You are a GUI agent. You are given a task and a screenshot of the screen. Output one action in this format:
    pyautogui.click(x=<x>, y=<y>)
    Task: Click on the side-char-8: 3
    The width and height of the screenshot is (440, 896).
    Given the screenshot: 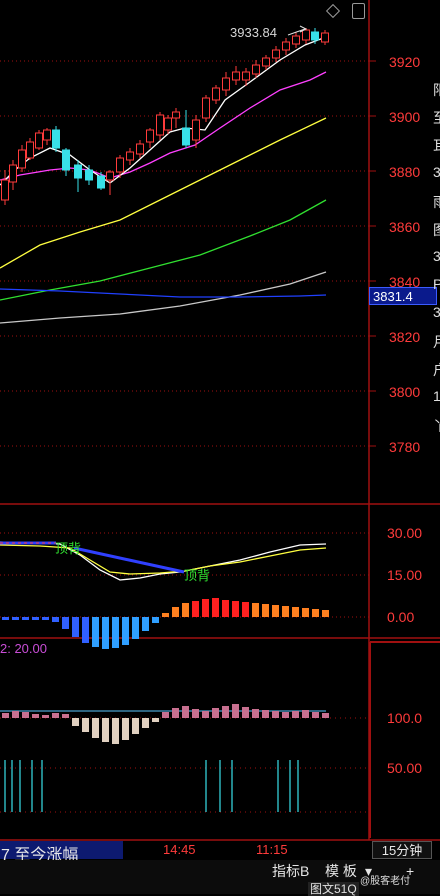 What is the action you would take?
    pyautogui.click(x=436, y=312)
    